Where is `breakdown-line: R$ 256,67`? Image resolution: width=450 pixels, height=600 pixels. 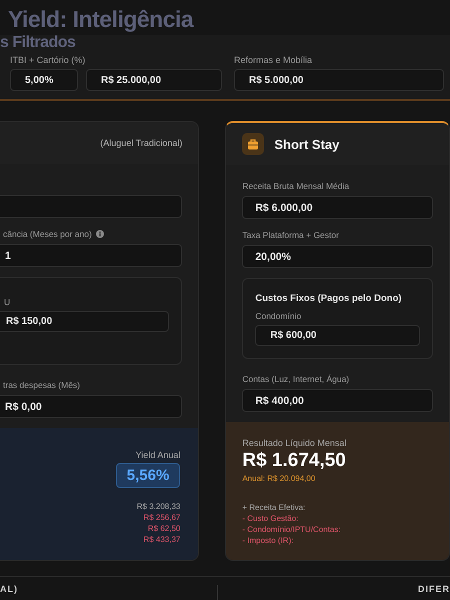 breakdown-line: R$ 256,67 is located at coordinates (161, 518).